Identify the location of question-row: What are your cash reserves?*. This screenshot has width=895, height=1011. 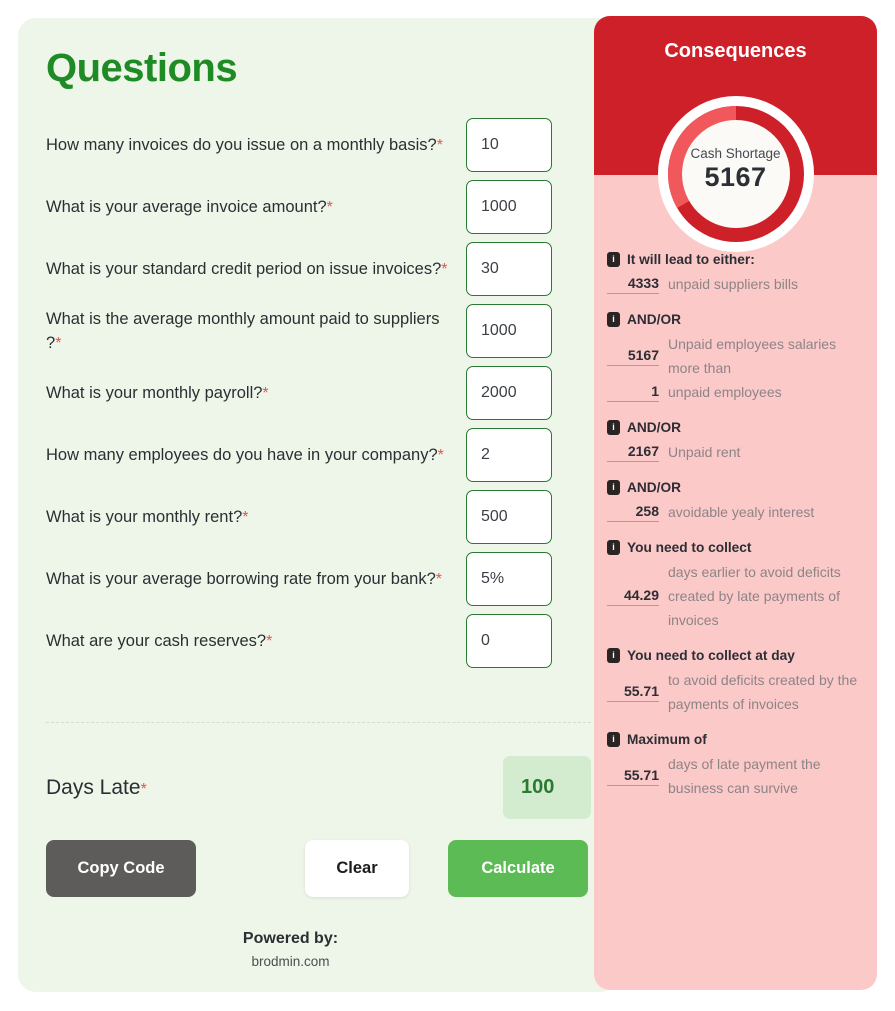
(318, 641).